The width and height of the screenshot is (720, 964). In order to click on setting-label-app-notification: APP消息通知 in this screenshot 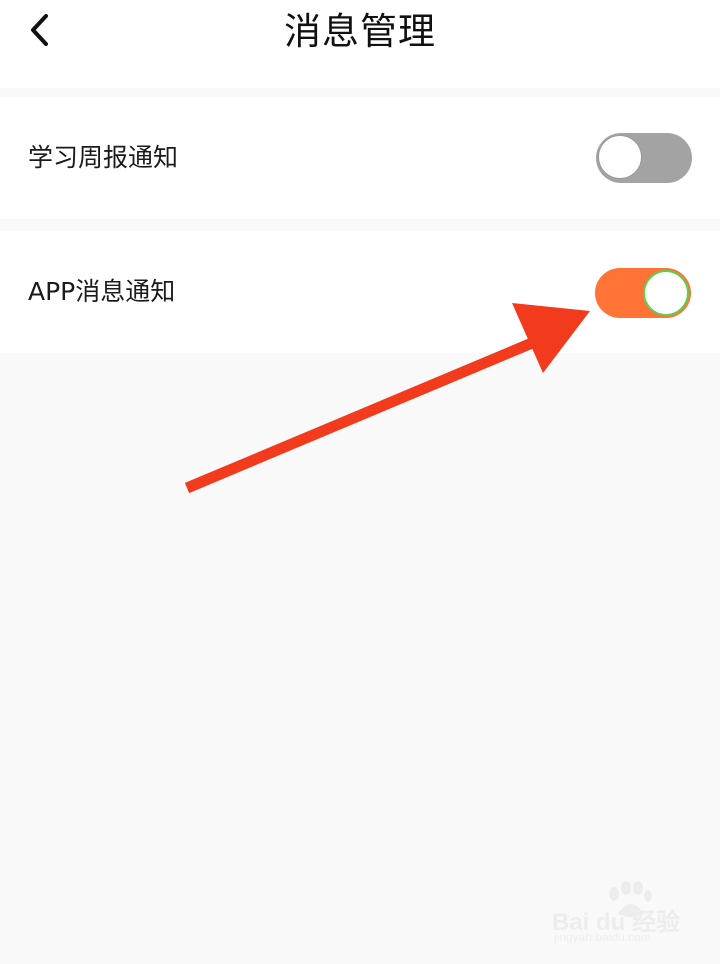, I will do `click(102, 291)`.